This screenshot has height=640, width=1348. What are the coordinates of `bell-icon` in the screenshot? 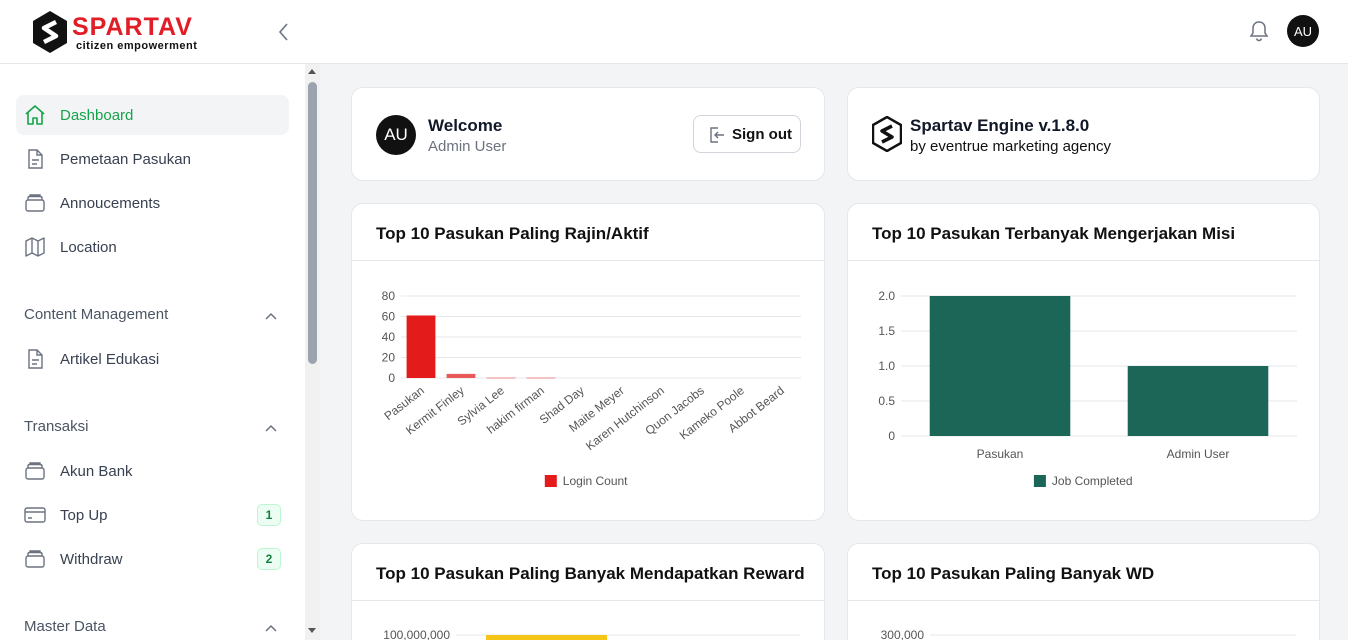 It's located at (1259, 31).